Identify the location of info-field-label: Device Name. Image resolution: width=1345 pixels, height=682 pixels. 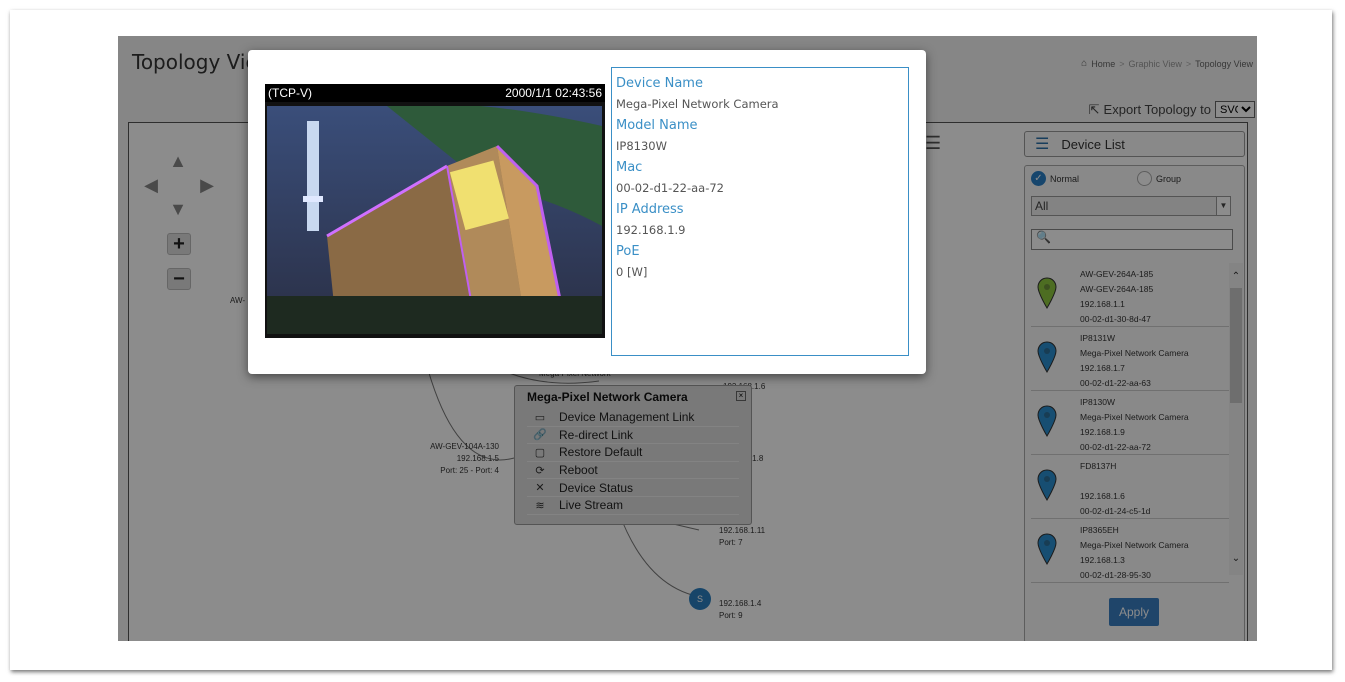
(659, 83).